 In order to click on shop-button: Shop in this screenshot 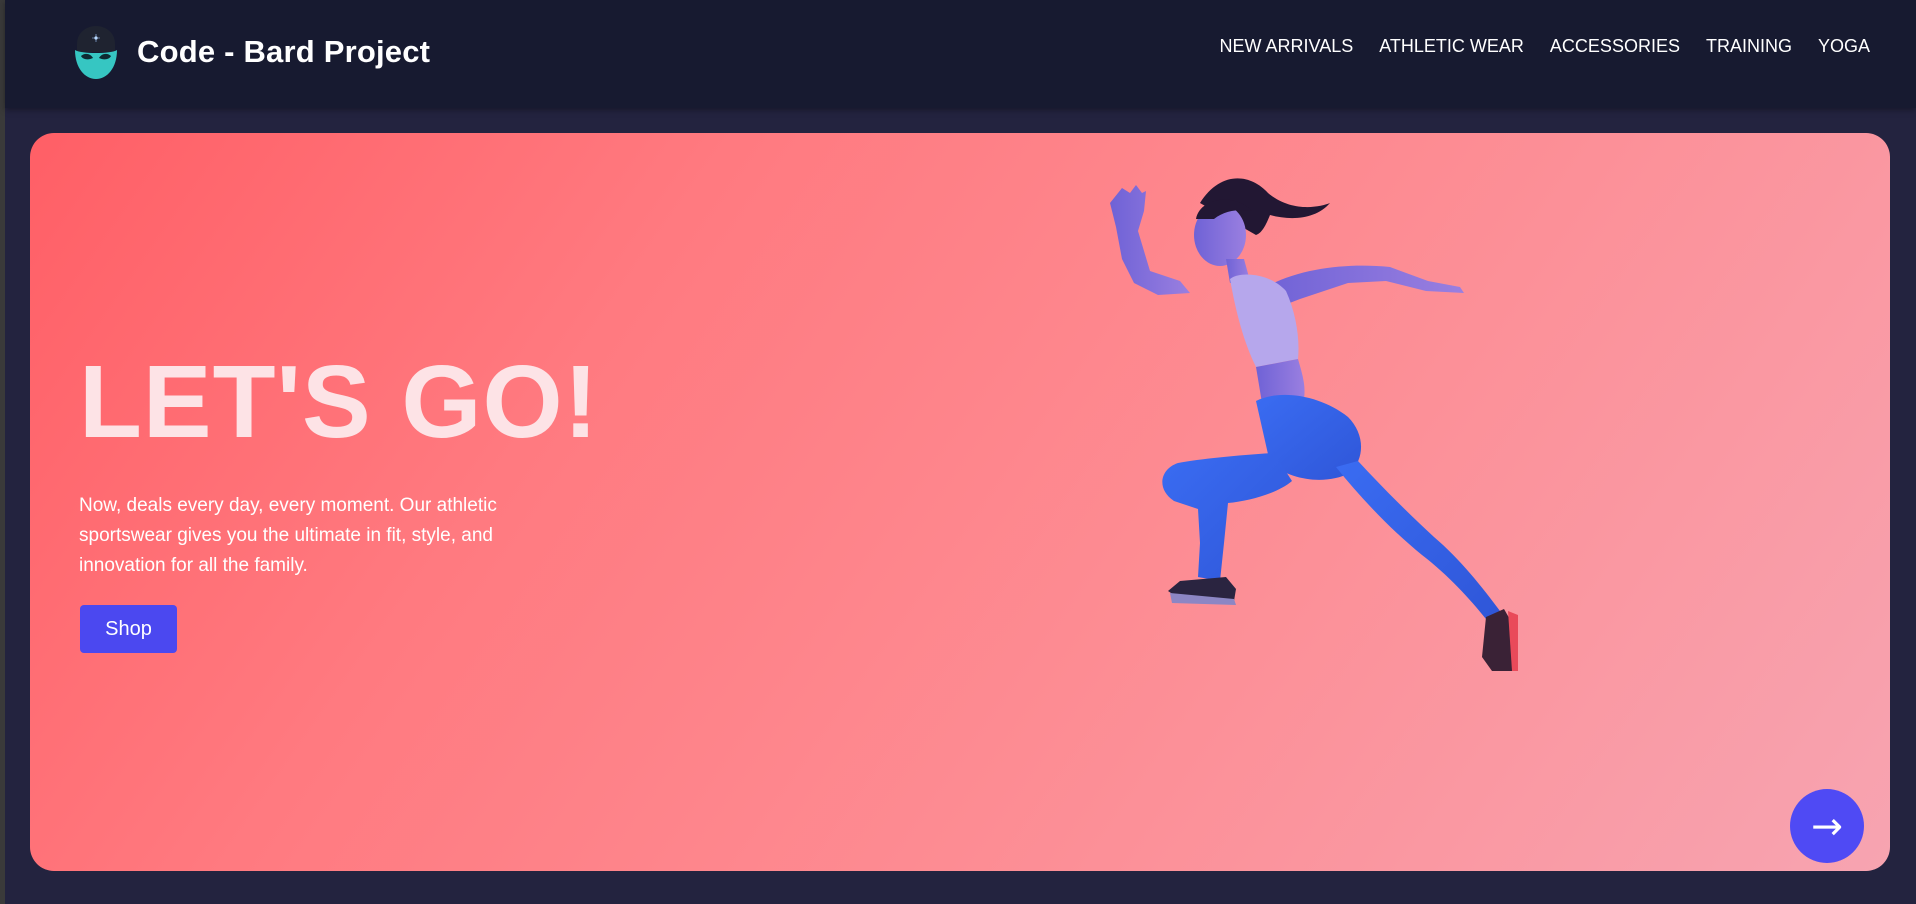, I will do `click(128, 629)`.